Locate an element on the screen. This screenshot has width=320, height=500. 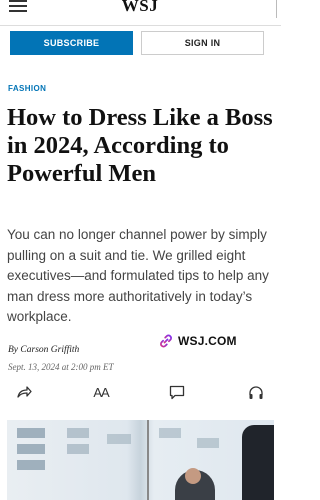
subscribe-button: SUBSCRIBE is located at coordinates (71, 43).